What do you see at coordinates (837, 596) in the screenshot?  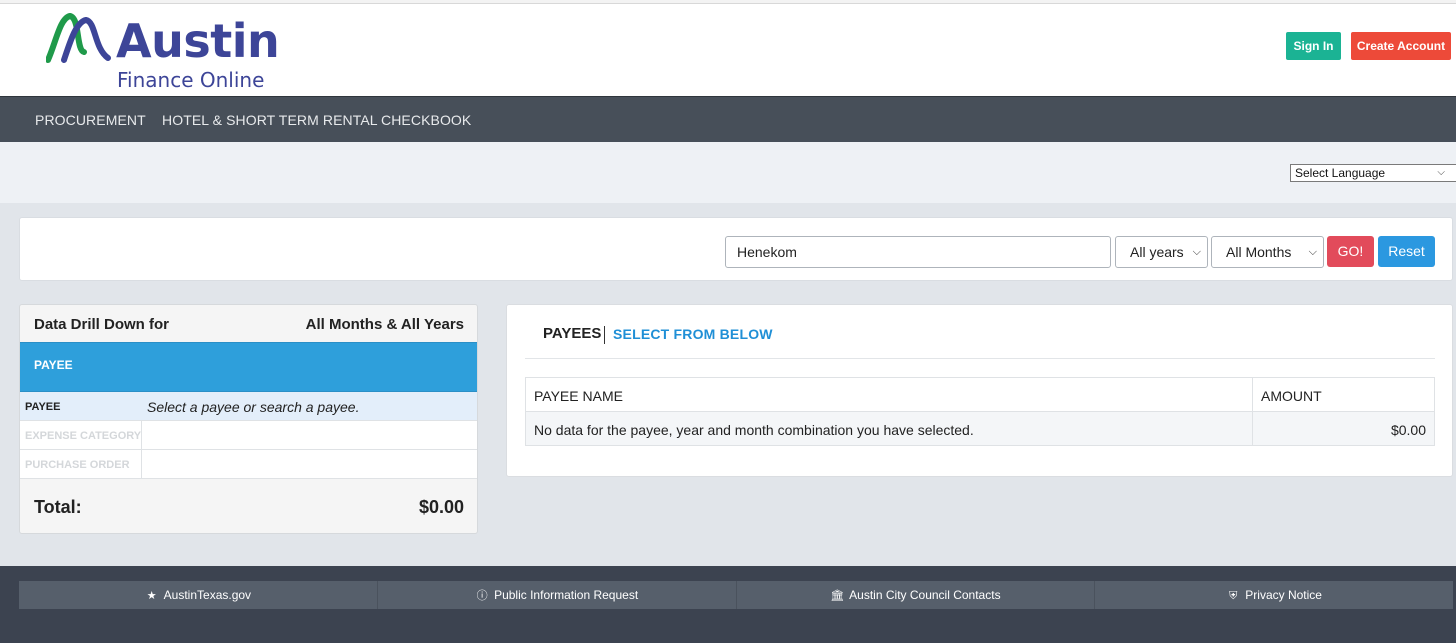 I see `institution-icon: 🏛` at bounding box center [837, 596].